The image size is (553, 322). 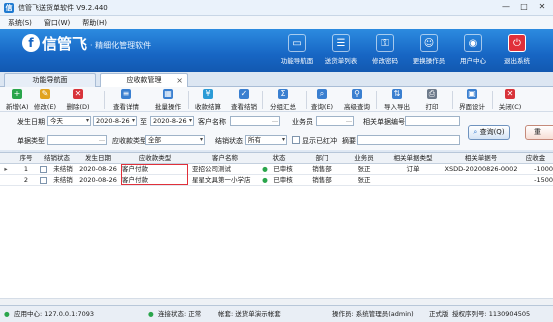 I want to click on advanced-query-icon: ⚲, so click(x=357, y=94).